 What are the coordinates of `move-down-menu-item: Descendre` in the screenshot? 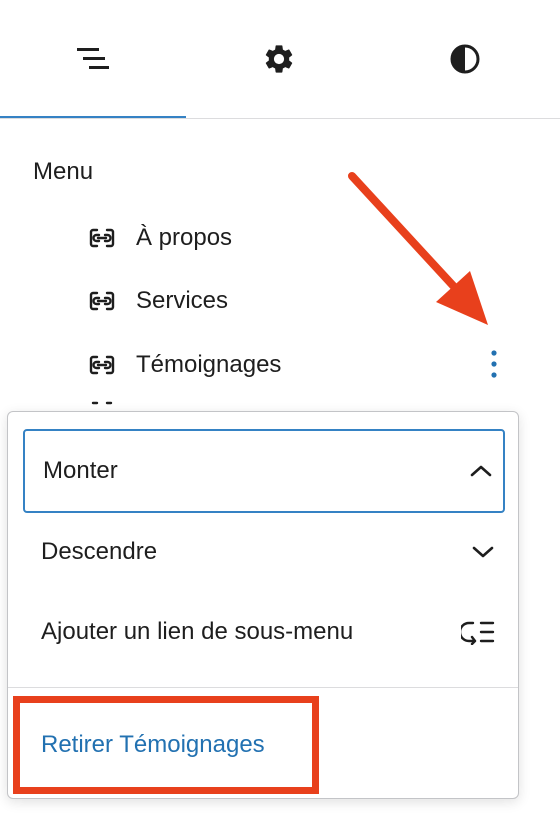 It's located at (264, 552).